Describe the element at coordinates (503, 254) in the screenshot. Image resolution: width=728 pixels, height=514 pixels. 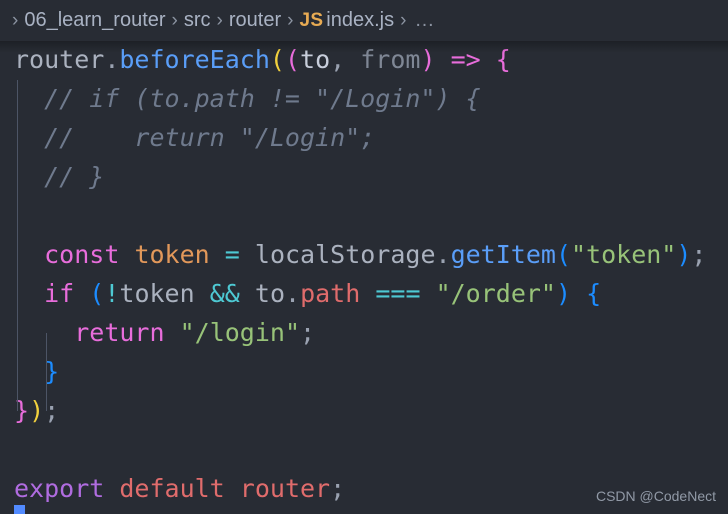
I see `code-token: getItem` at that location.